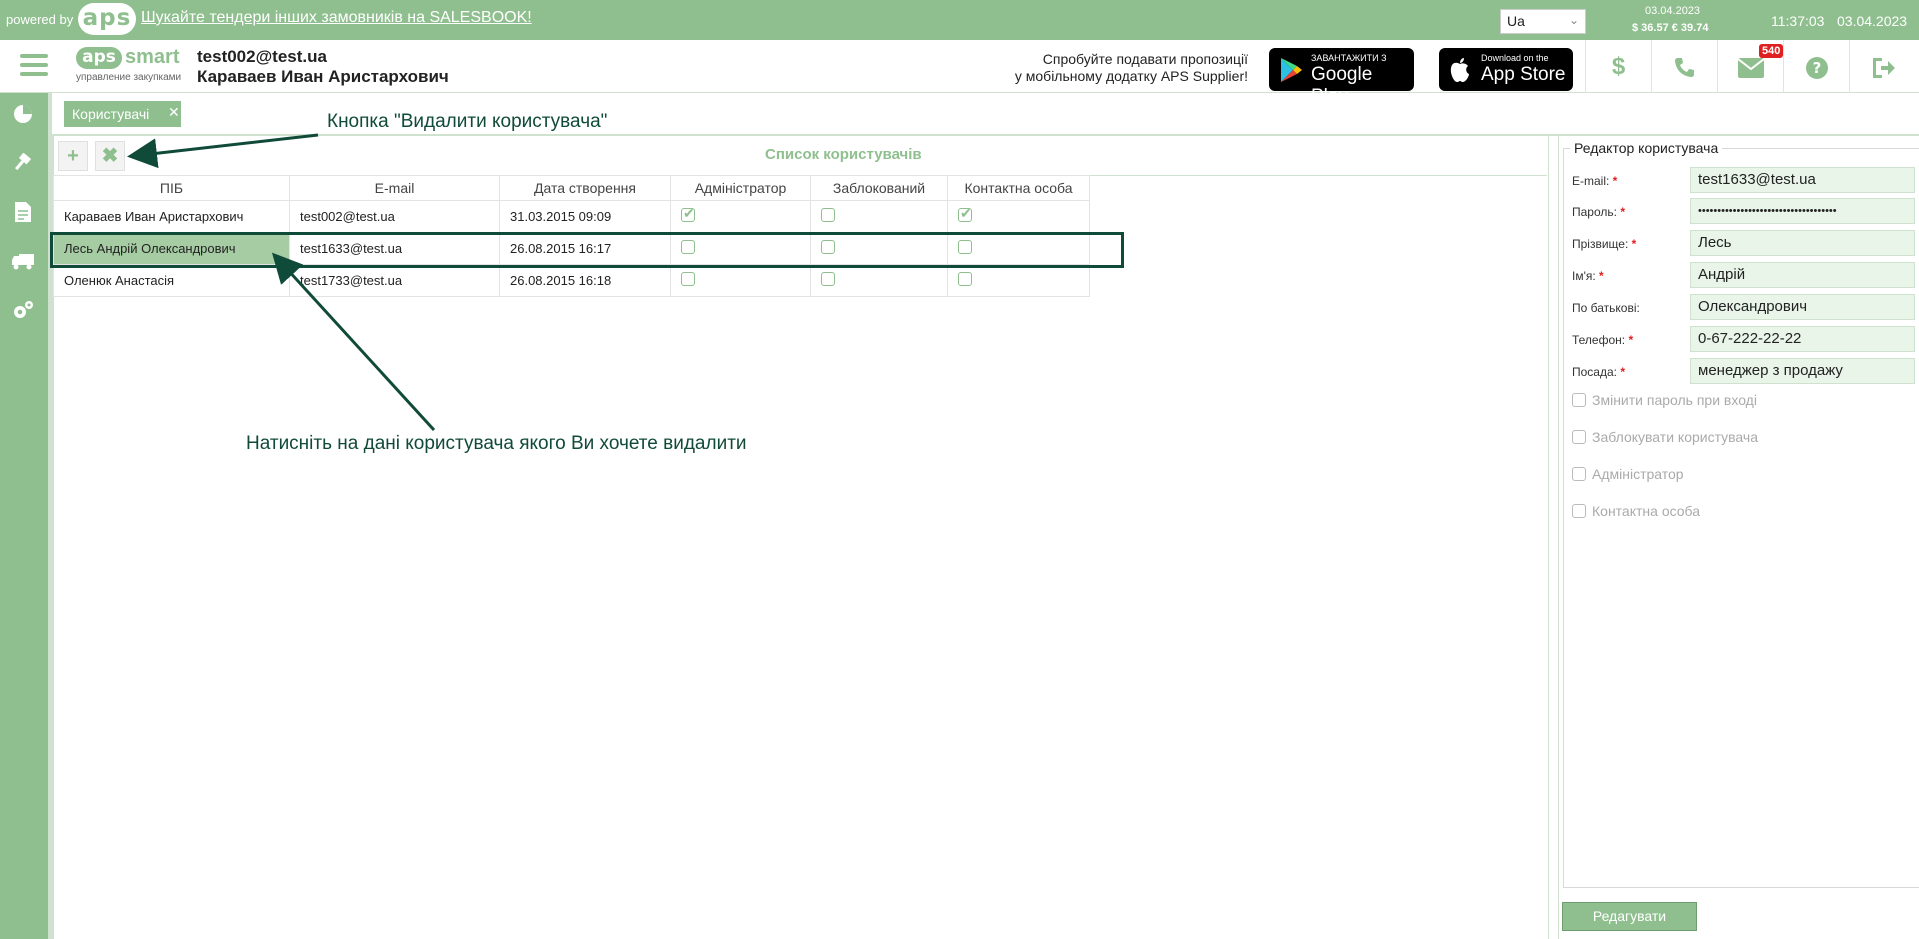 This screenshot has width=1919, height=939. I want to click on field-input: 0-67-222-22-22, so click(1802, 339).